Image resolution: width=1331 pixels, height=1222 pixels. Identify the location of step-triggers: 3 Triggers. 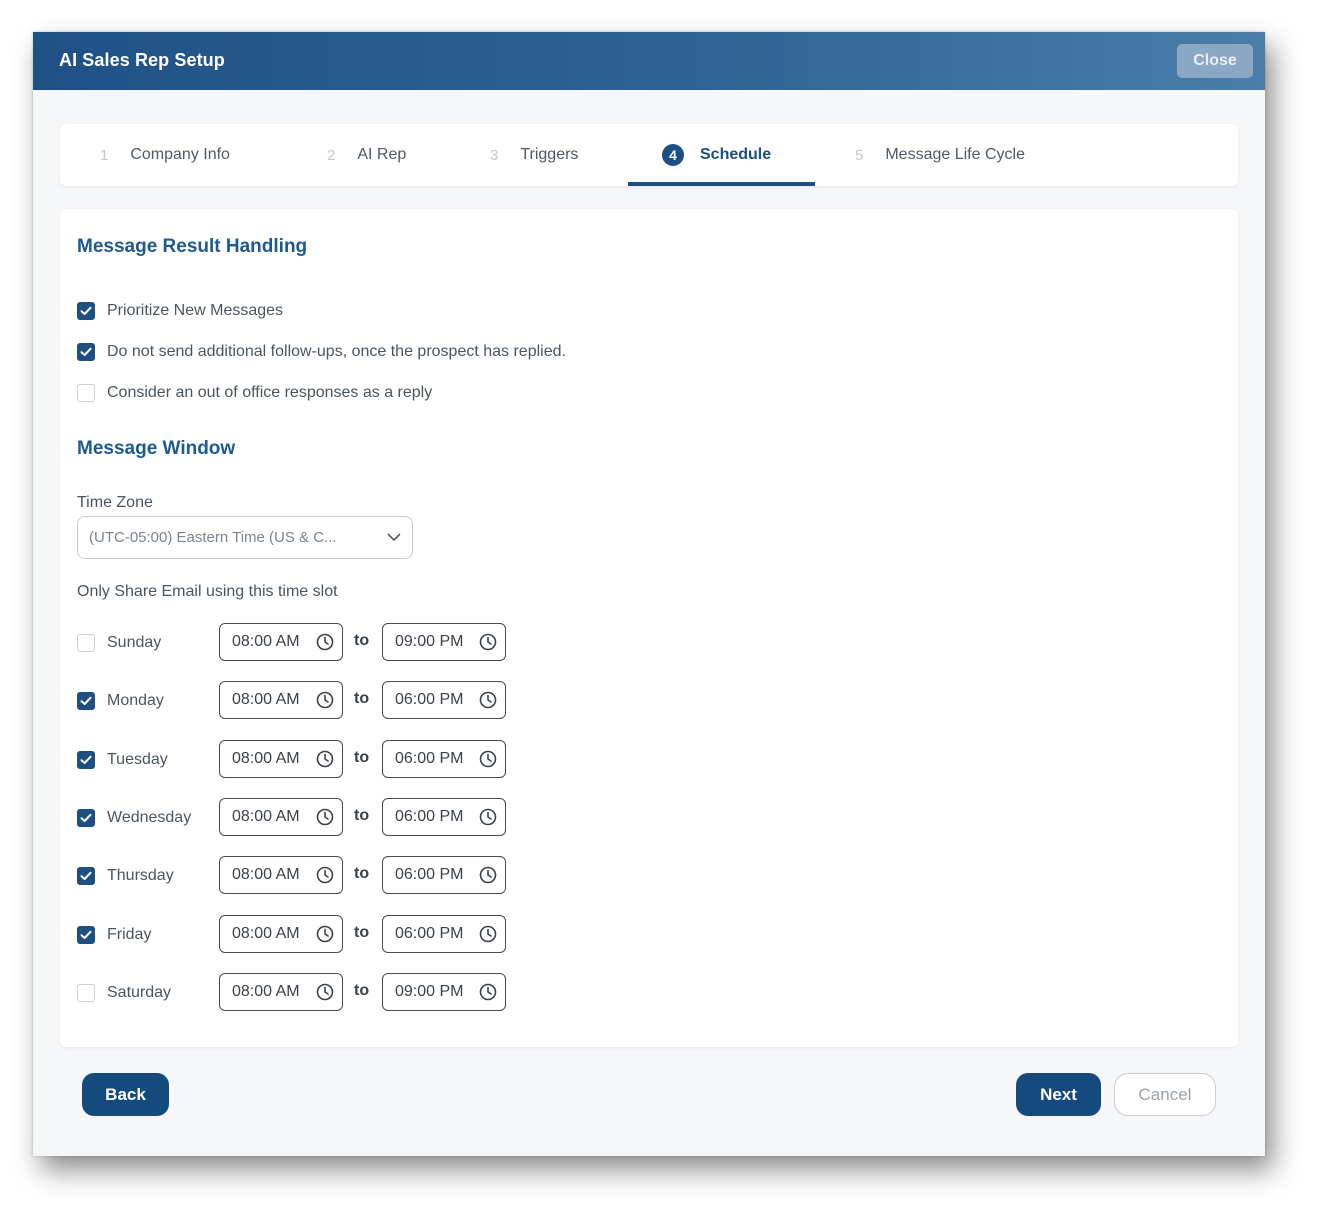
(534, 155).